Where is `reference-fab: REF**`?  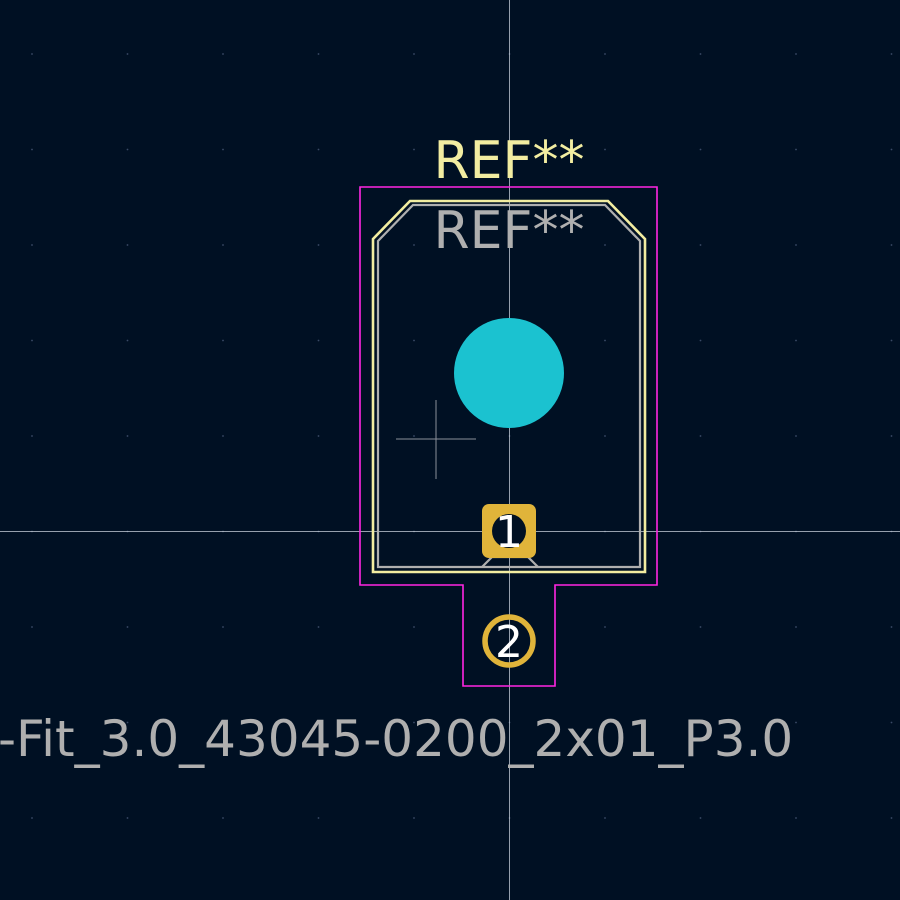
reference-fab: REF** is located at coordinates (509, 231).